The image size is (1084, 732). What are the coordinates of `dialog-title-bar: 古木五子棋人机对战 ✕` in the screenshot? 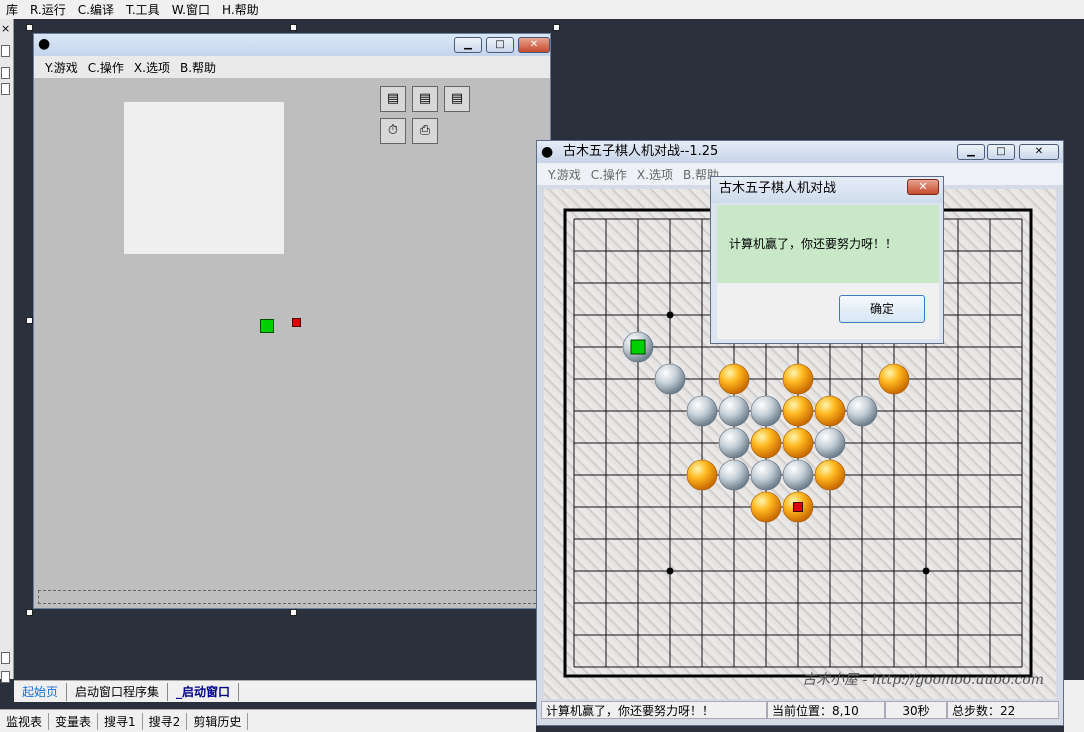 It's located at (827, 190).